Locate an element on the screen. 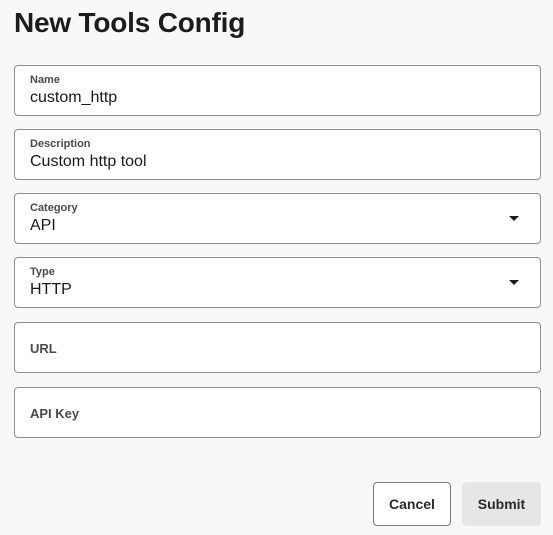 This screenshot has height=535, width=553. category-select-label: Category is located at coordinates (54, 208).